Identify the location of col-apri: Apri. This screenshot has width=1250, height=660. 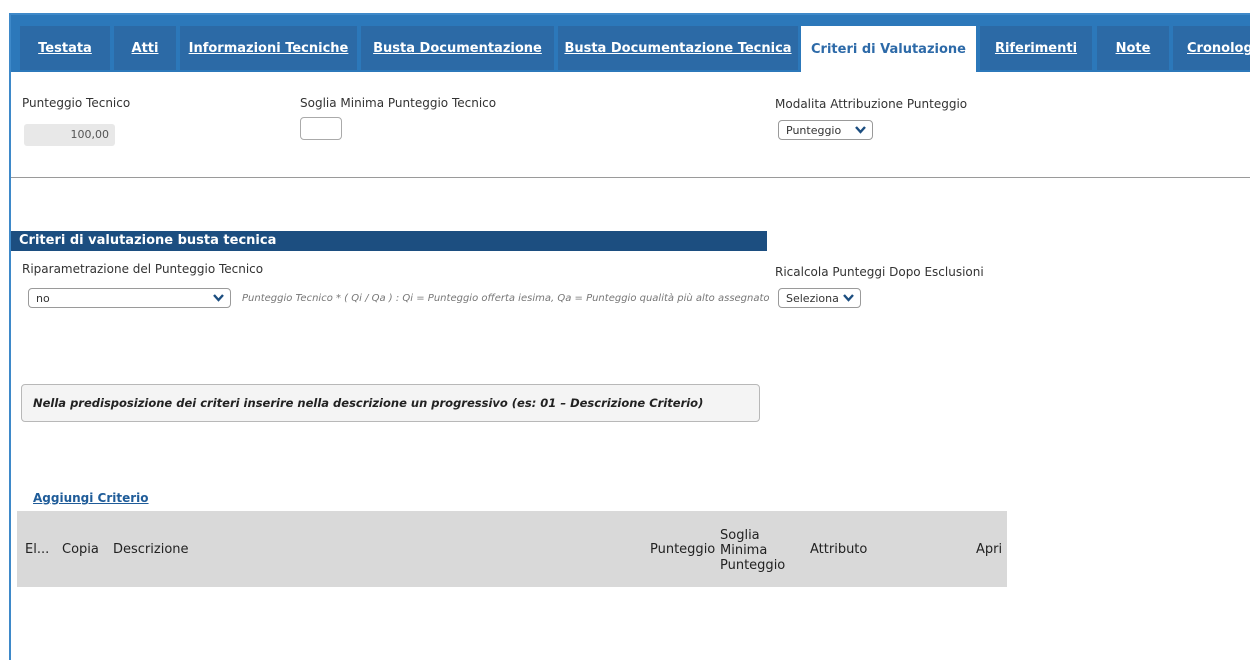
(989, 549).